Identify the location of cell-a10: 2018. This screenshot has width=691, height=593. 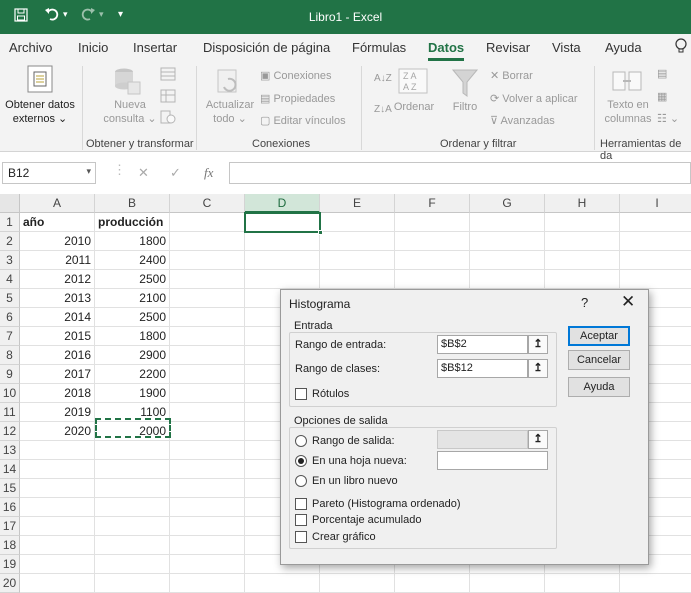
(57, 393).